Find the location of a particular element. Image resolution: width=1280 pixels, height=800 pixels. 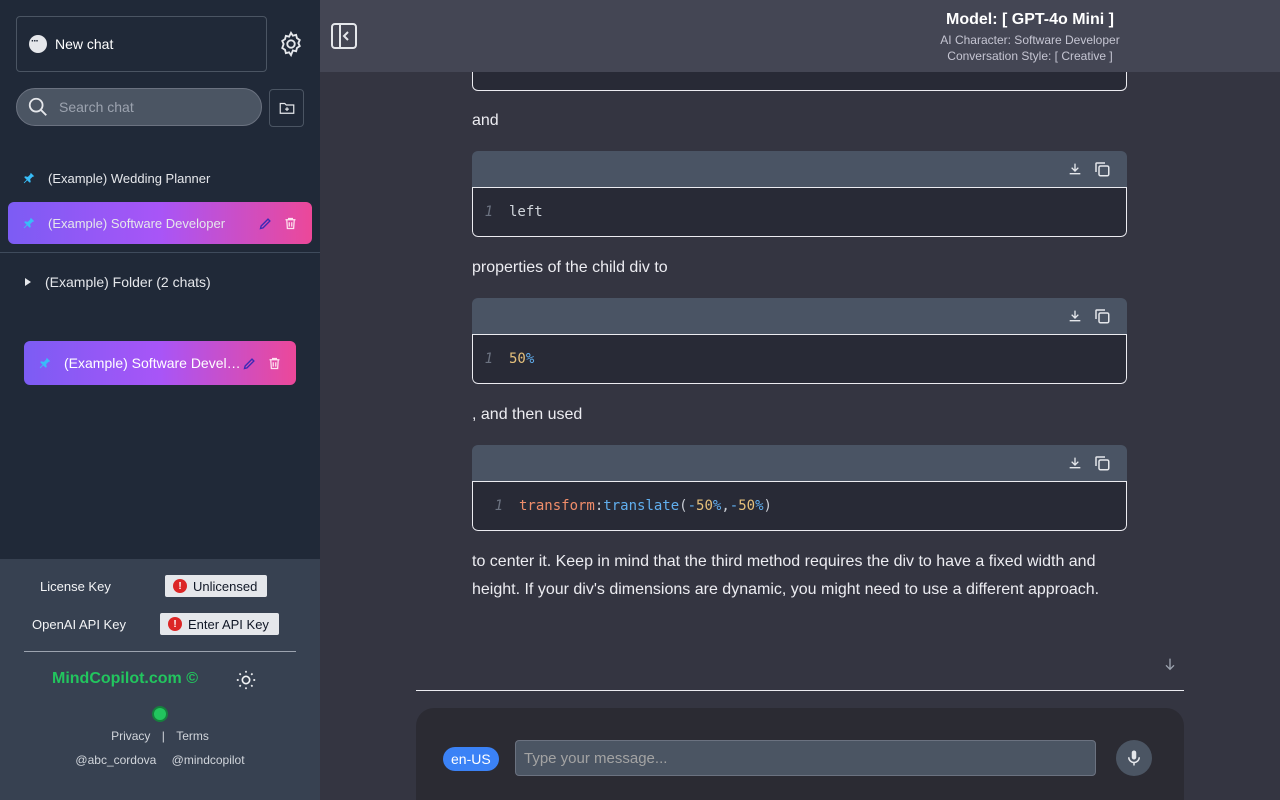

new-folder-icon is located at coordinates (286, 108).